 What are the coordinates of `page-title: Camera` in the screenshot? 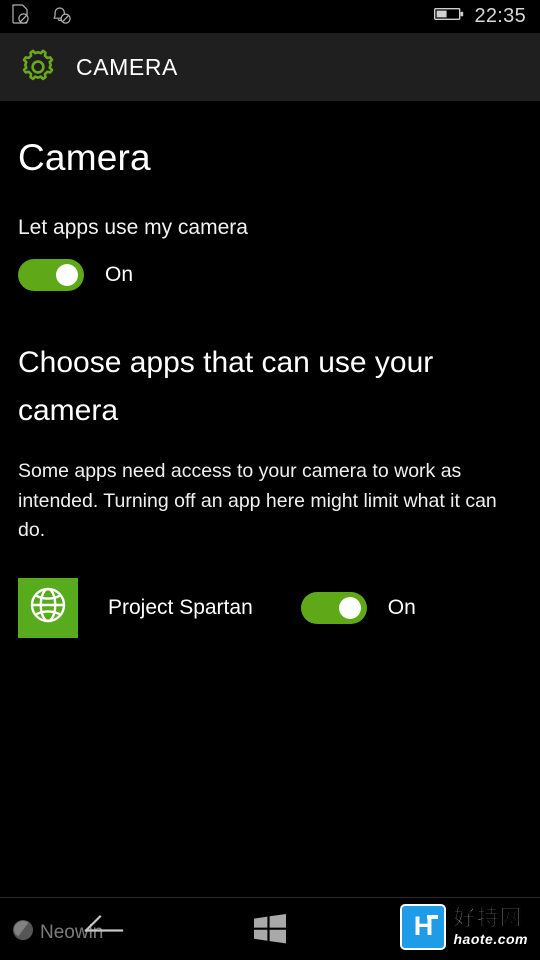 It's located at (84, 157).